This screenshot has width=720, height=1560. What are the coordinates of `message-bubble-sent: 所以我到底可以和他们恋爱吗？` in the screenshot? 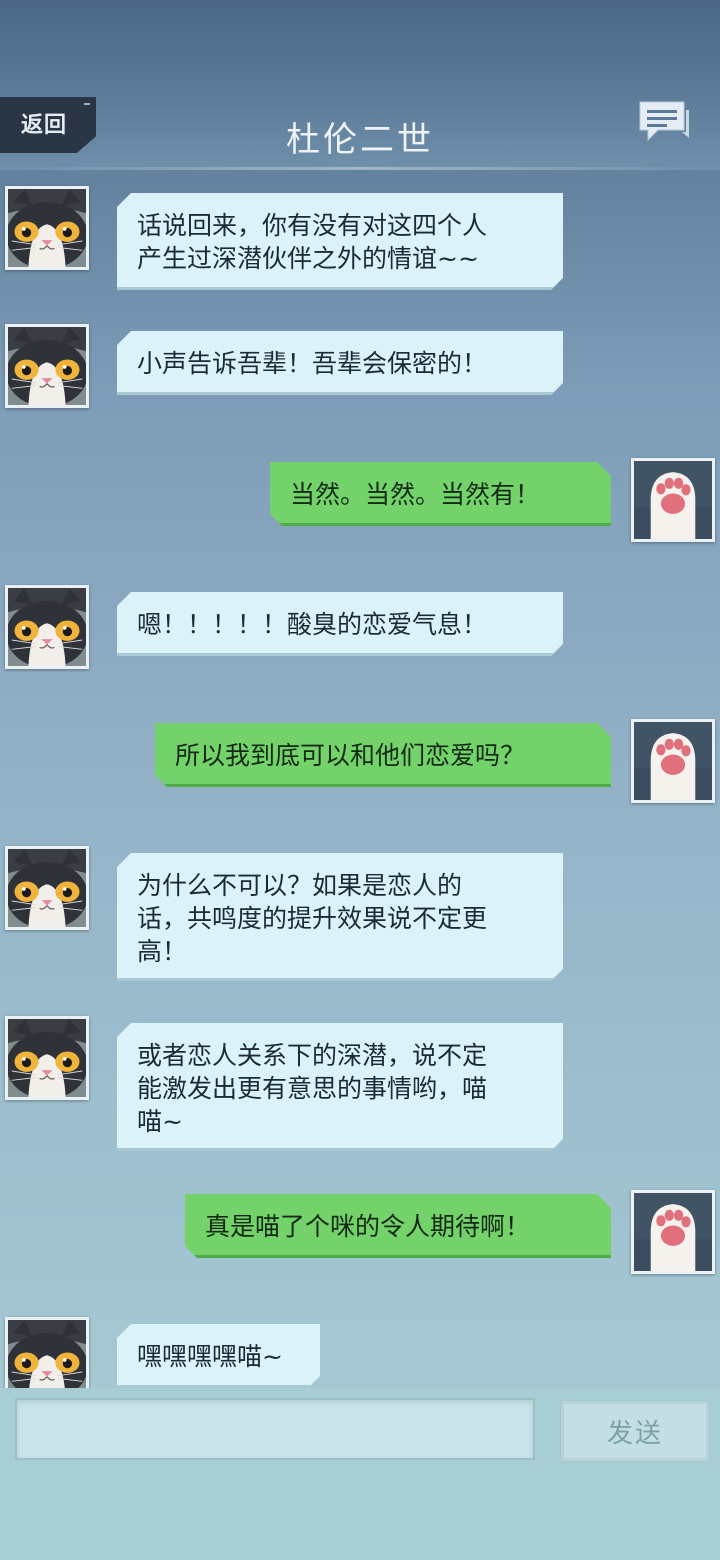 It's located at (383, 755).